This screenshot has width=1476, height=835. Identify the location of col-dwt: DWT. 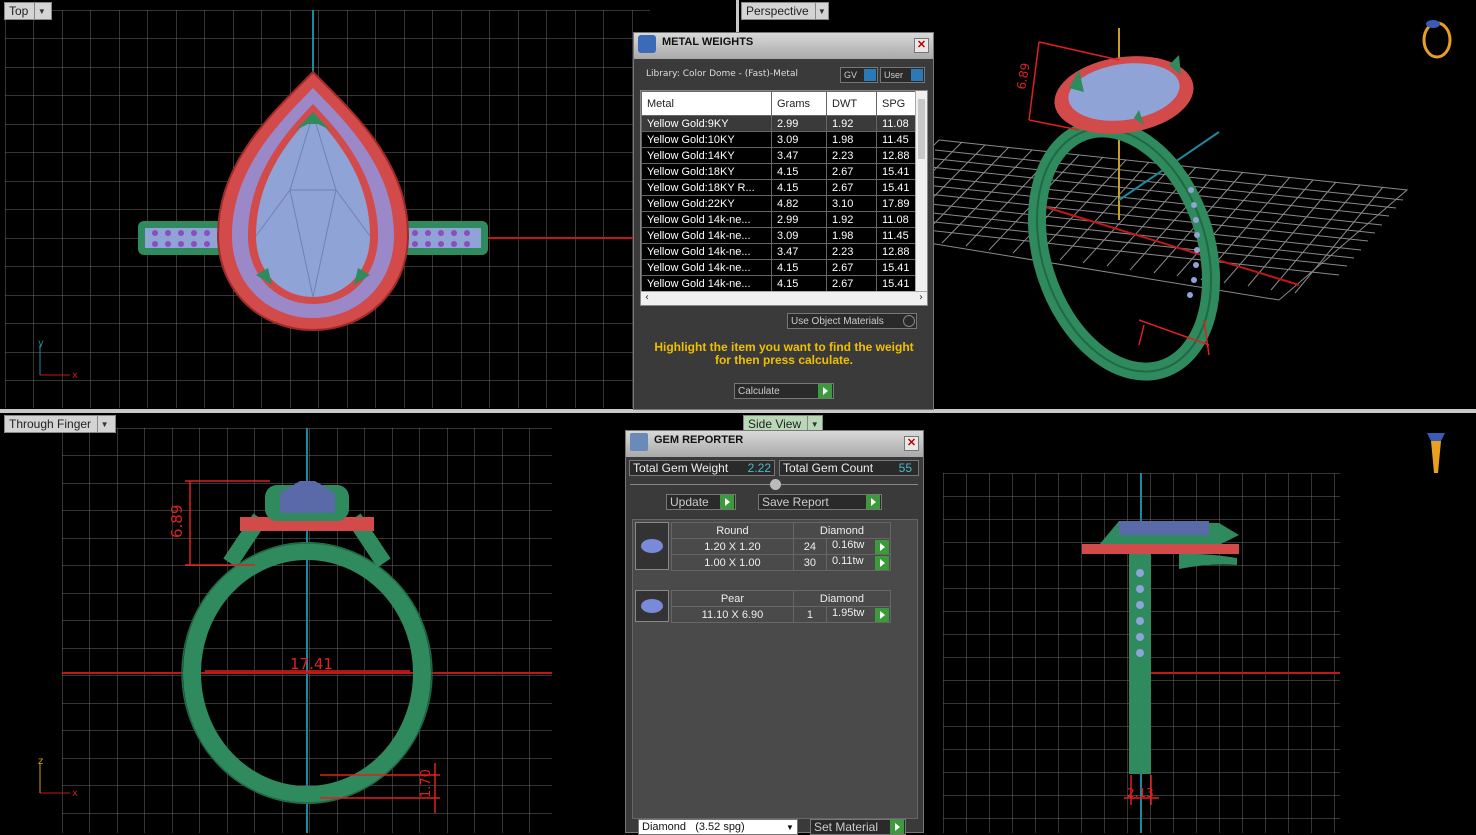
(851, 103).